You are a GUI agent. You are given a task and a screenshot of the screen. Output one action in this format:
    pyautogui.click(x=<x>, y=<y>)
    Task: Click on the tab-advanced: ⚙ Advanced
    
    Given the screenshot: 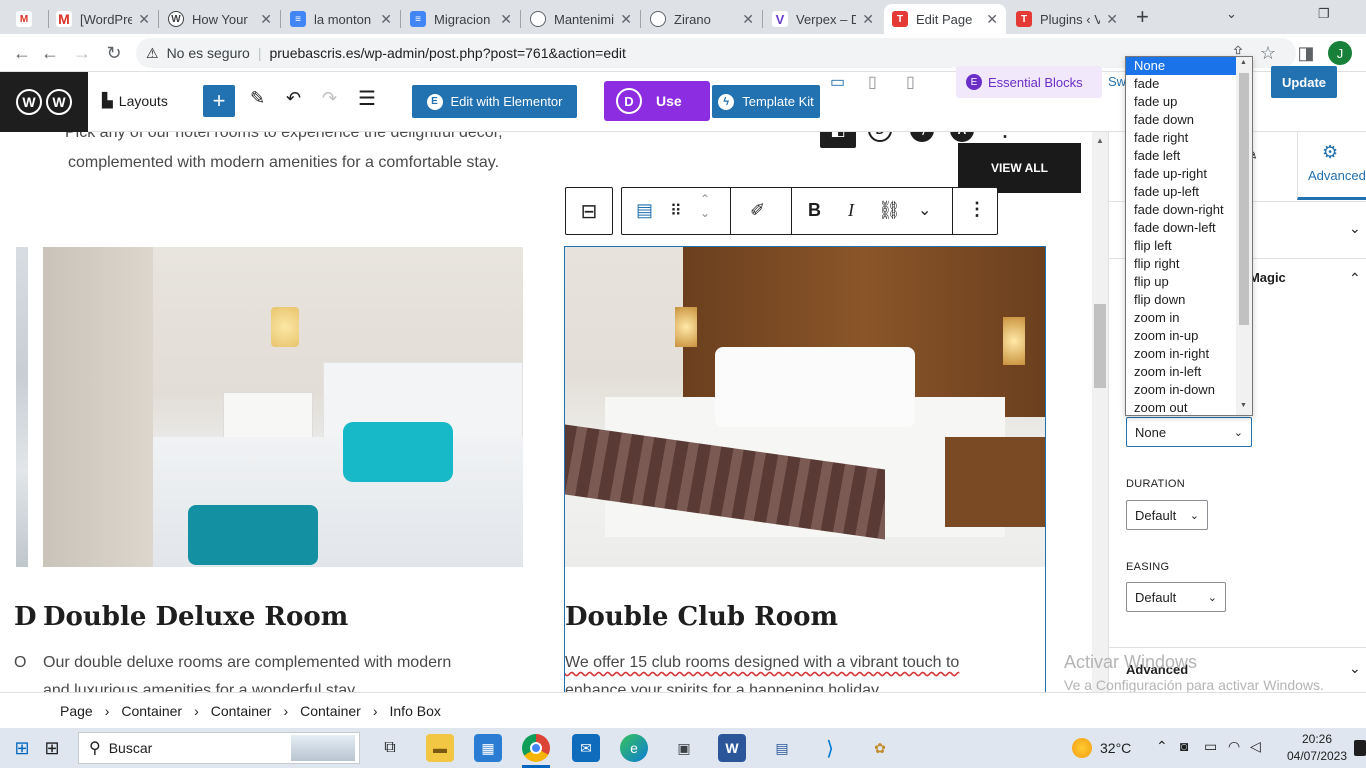 What is the action you would take?
    pyautogui.click(x=1331, y=166)
    